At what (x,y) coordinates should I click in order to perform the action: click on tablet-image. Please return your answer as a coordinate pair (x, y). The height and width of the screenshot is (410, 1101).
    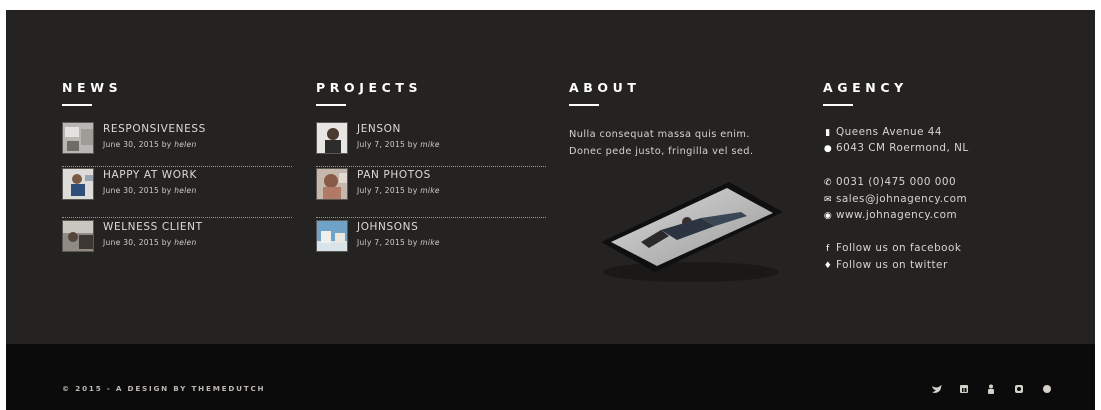
    Looking at the image, I should click on (691, 235).